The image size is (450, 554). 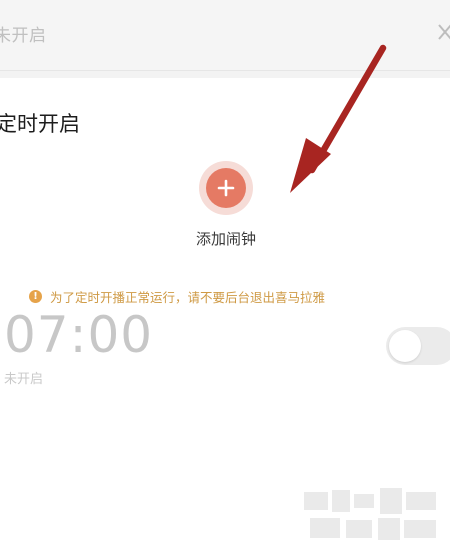 I want to click on notice-banner: ! 为了定时开播正常运行，请不要后台退出喜马拉雅, so click(x=177, y=296).